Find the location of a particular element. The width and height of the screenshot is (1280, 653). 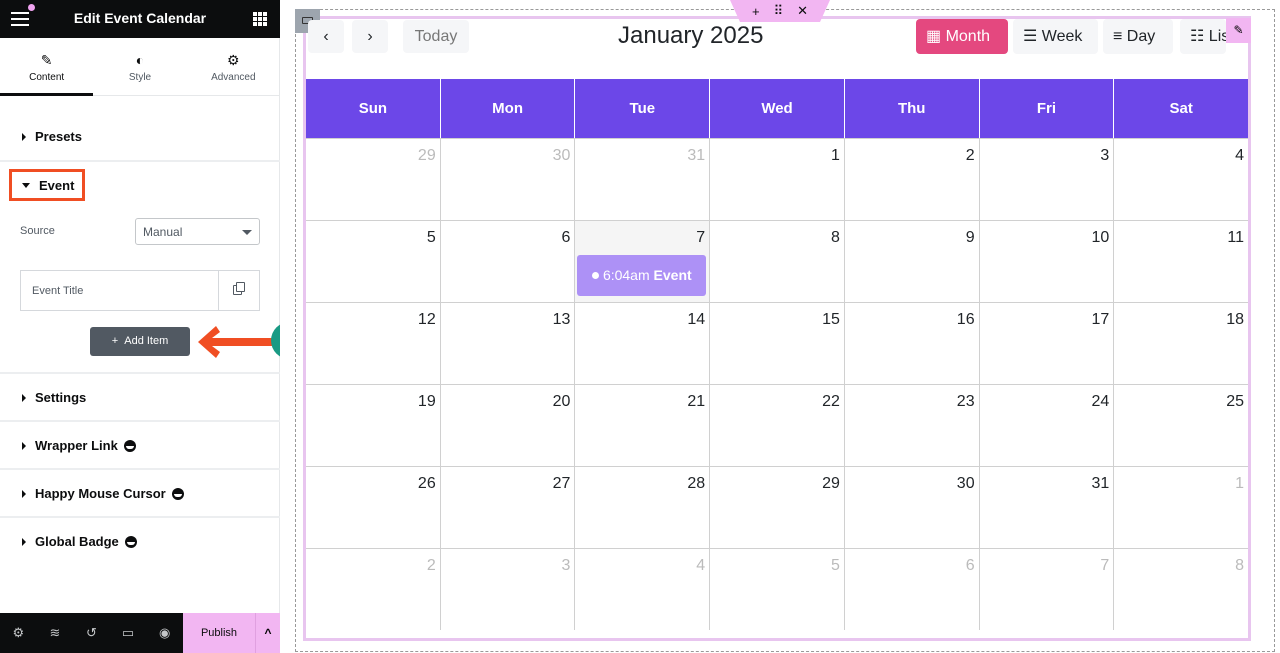

day-cell: 17 is located at coordinates (1047, 343).